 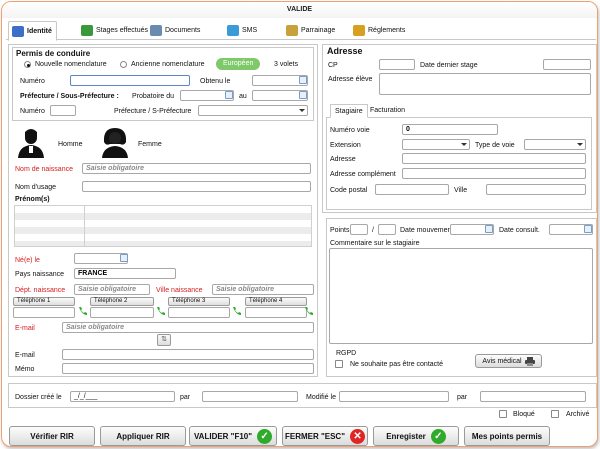 I want to click on mes-points-permis-button: Mes points permis, so click(x=507, y=436).